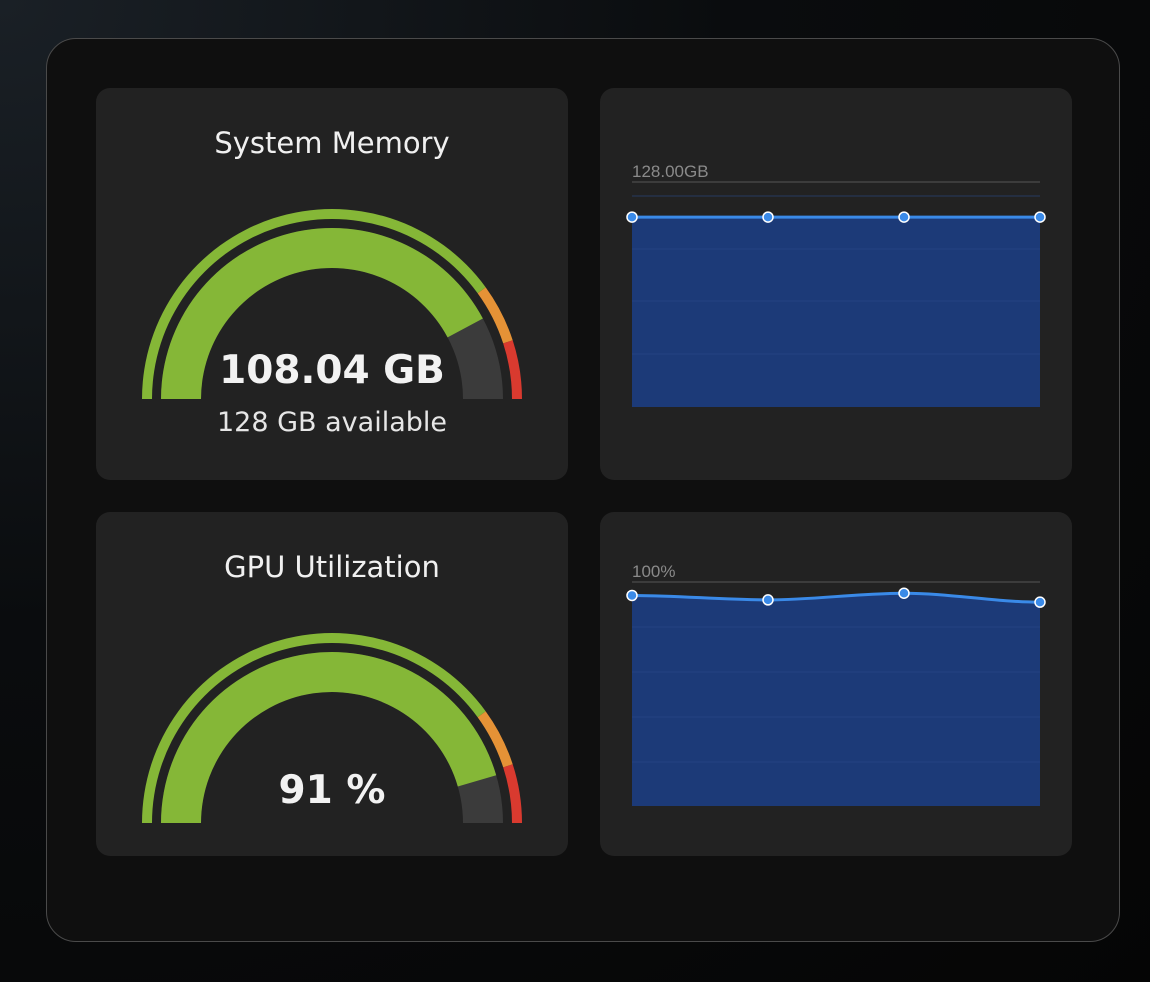 This screenshot has height=982, width=1150. Describe the element at coordinates (331, 422) in the screenshot. I see `memory-available: 128 GB available` at that location.